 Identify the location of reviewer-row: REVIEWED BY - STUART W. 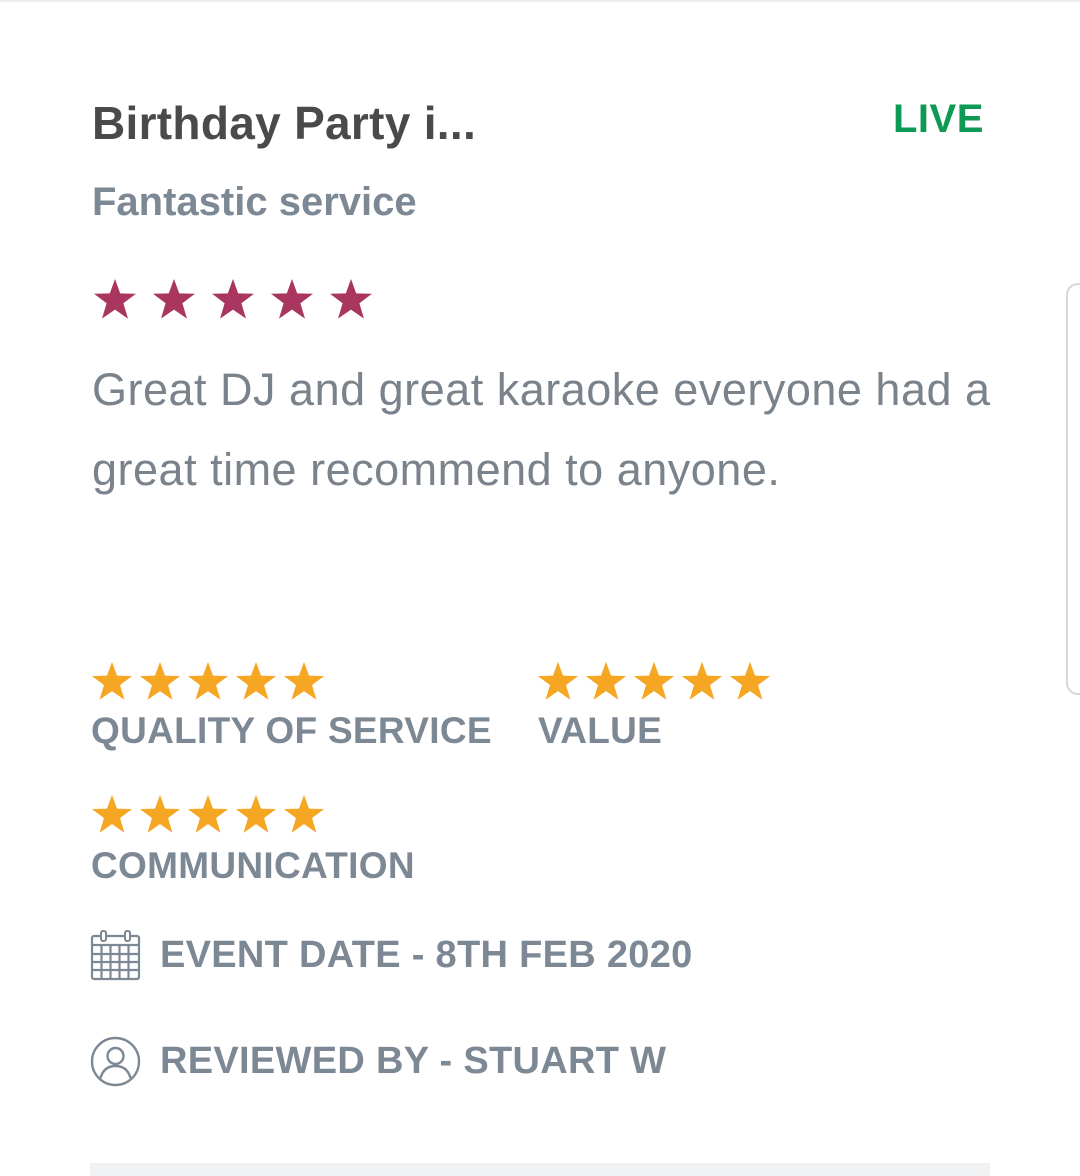
(378, 1061).